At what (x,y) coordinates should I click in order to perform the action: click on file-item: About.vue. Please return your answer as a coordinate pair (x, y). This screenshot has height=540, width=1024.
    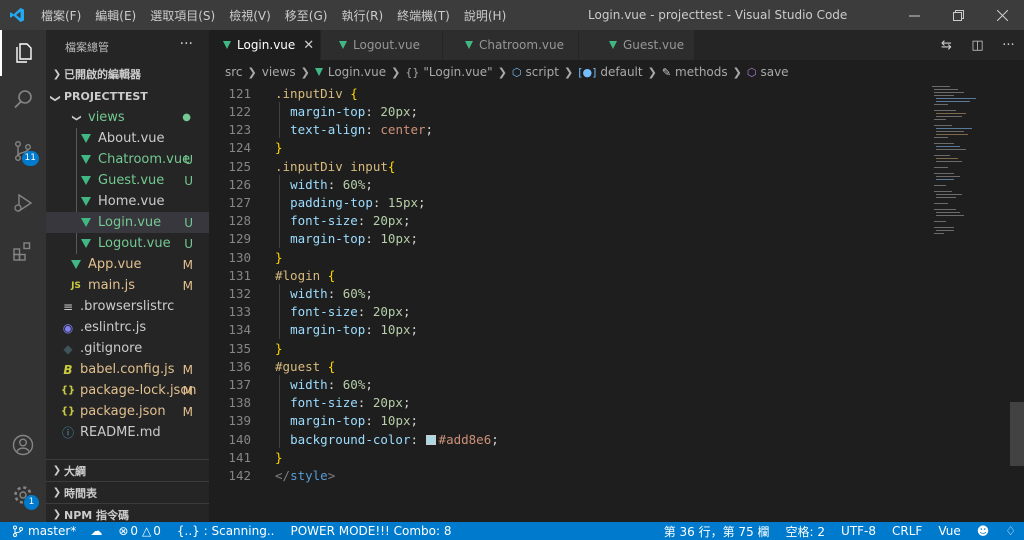
    Looking at the image, I should click on (127, 138).